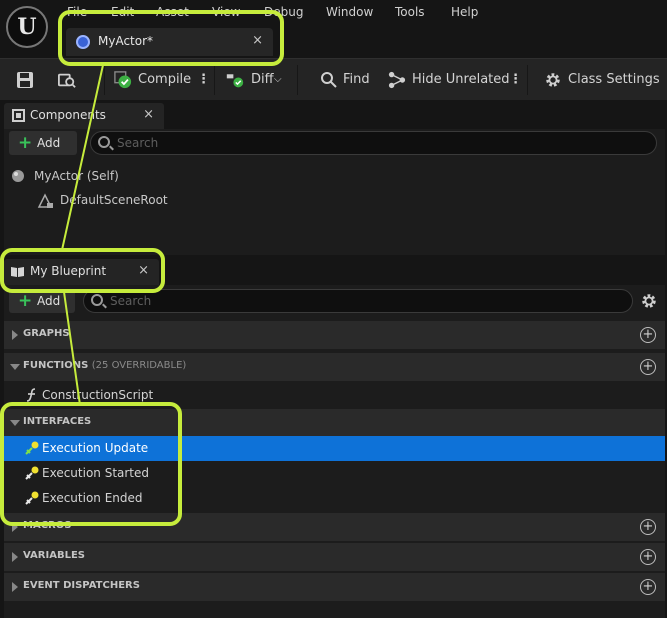 The width and height of the screenshot is (667, 618). I want to click on menu-debug: Debug, so click(283, 12).